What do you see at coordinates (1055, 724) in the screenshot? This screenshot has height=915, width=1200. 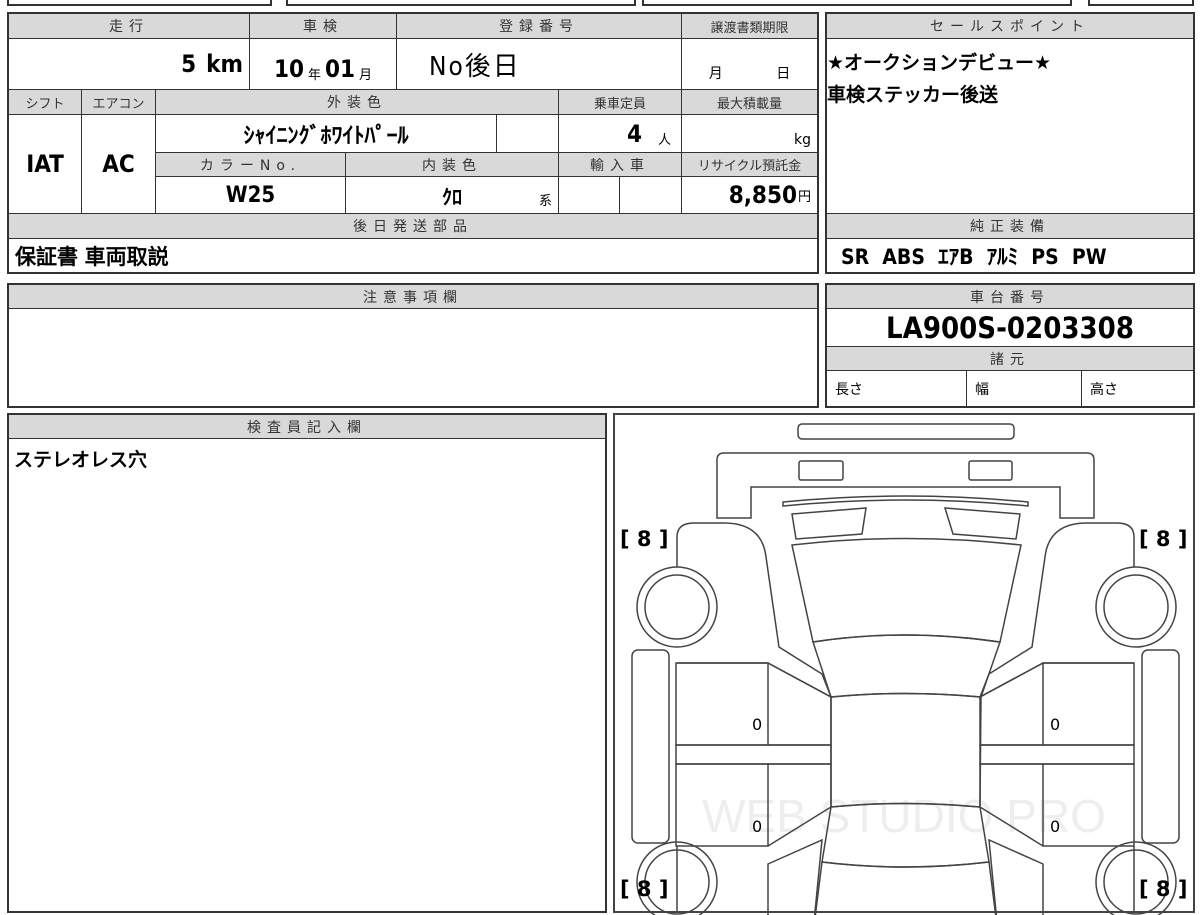 I see `door-mark-front-right: 0` at bounding box center [1055, 724].